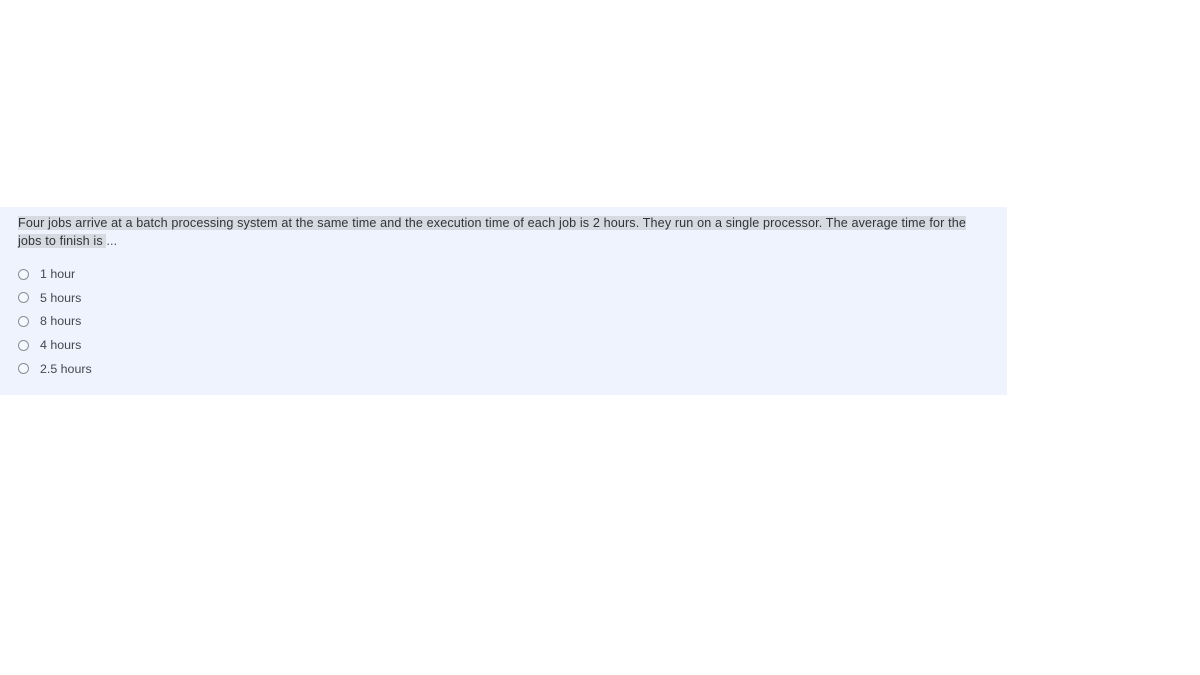 This screenshot has height=675, width=1200. I want to click on answer-option-label: 2.5 hours, so click(66, 368).